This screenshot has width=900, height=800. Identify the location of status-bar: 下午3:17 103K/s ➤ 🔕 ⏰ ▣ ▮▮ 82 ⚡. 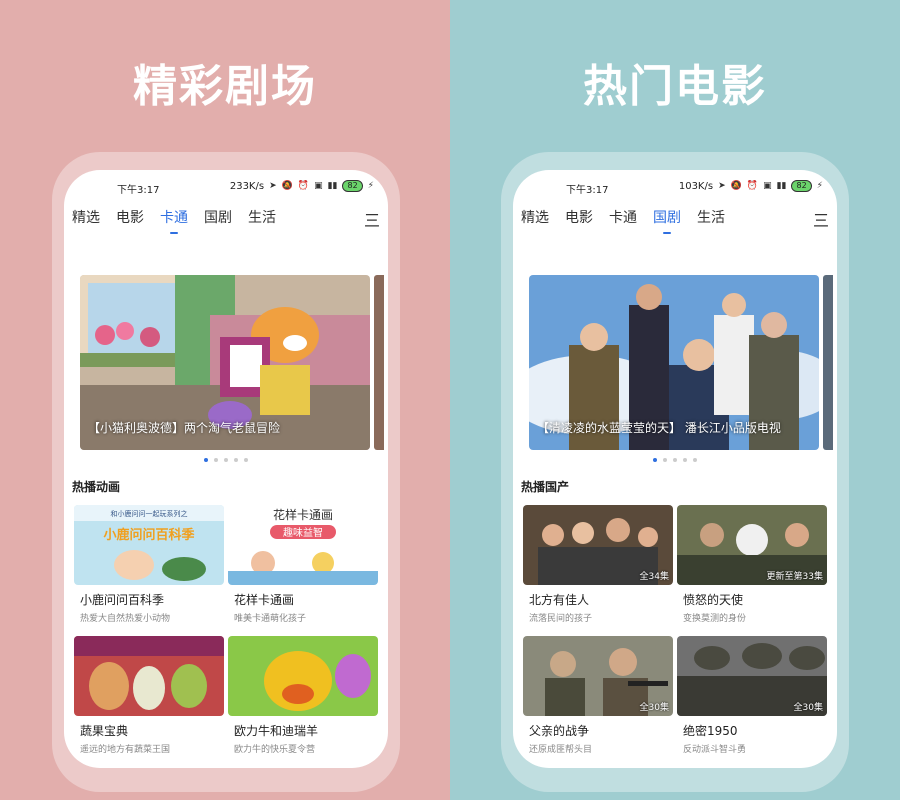
(675, 187).